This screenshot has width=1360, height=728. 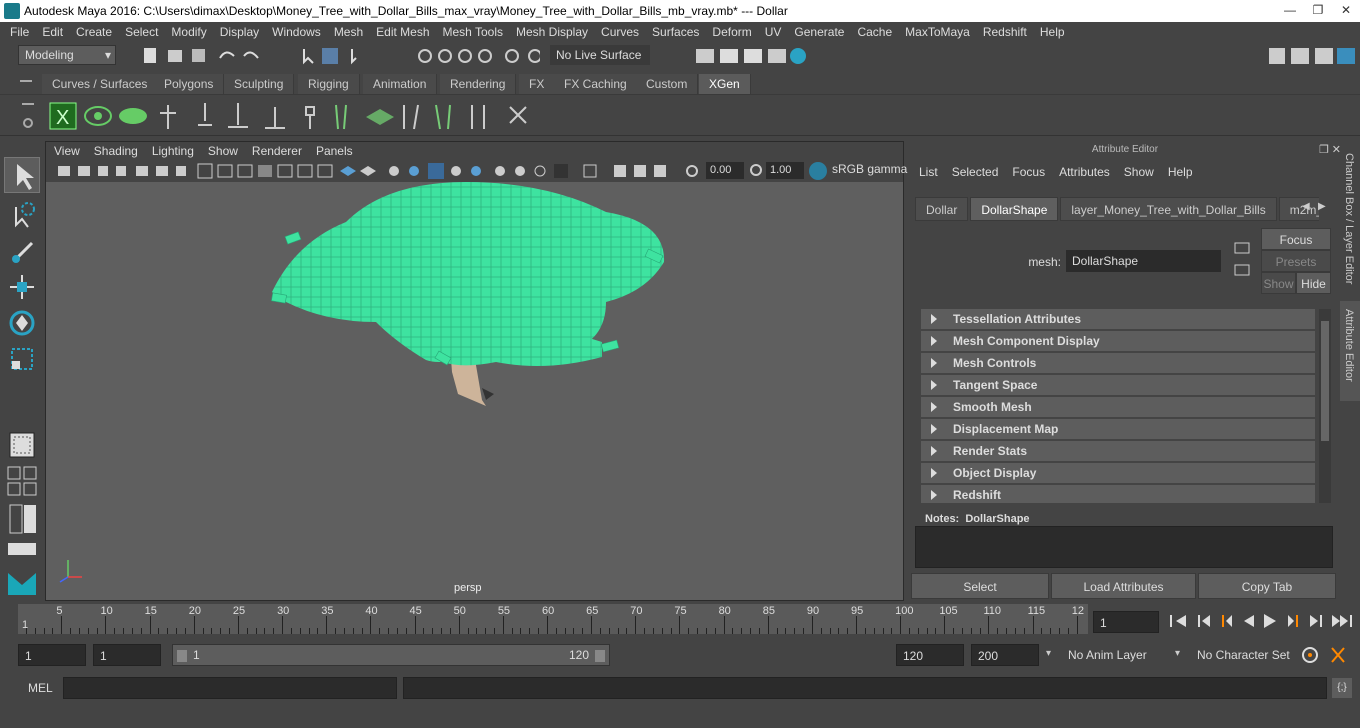 What do you see at coordinates (1124, 547) in the screenshot?
I see `notes-textarea` at bounding box center [1124, 547].